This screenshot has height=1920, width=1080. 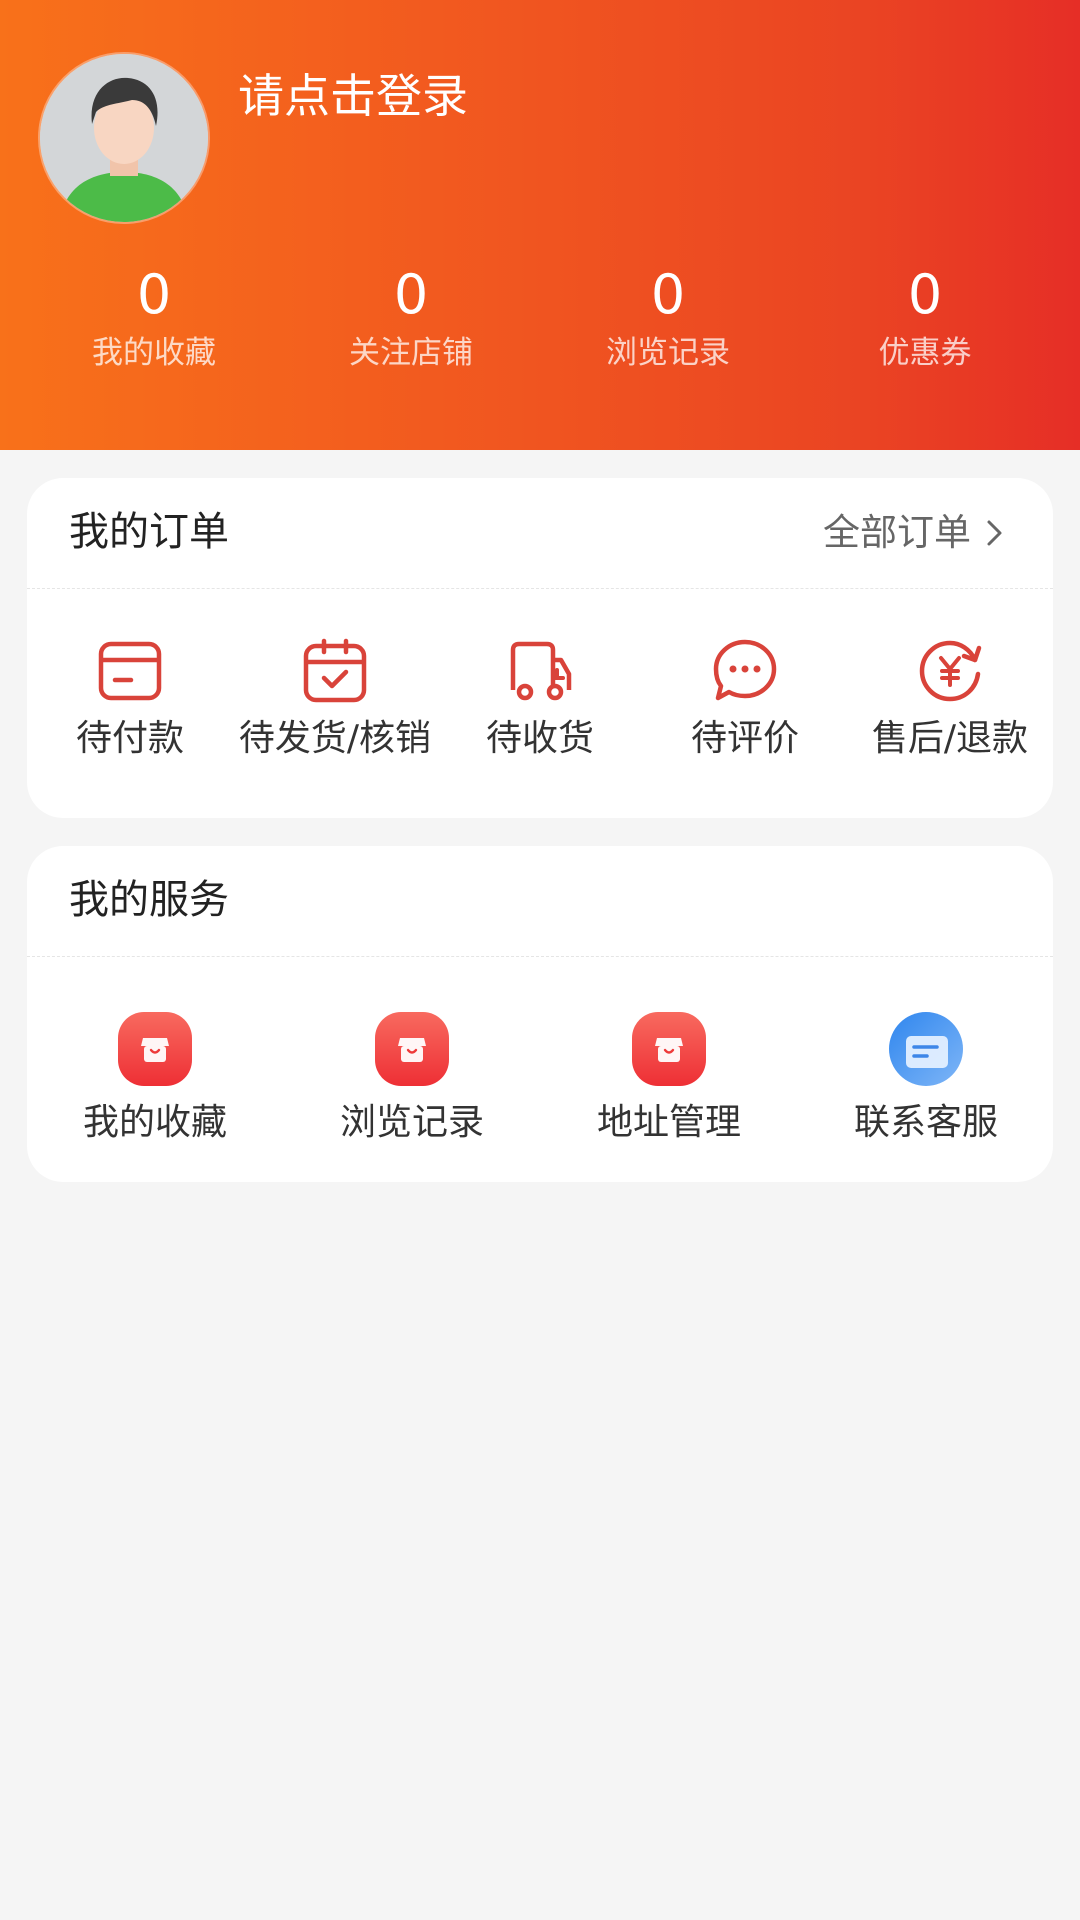 I want to click on refund-yen-icon, so click(x=950, y=671).